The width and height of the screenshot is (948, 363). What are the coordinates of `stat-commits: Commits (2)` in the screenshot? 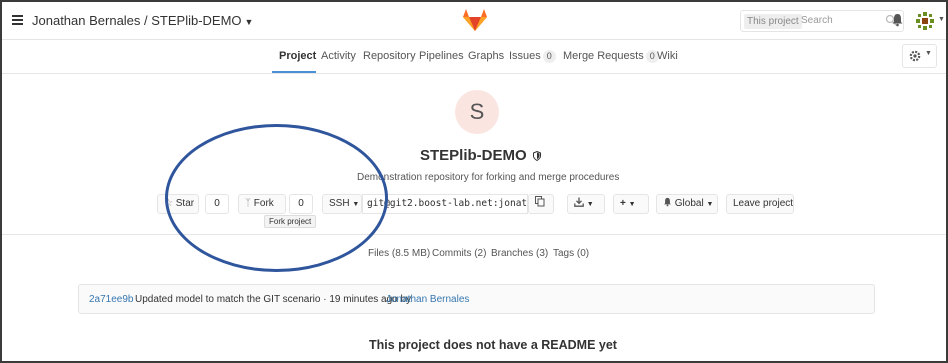 It's located at (459, 253).